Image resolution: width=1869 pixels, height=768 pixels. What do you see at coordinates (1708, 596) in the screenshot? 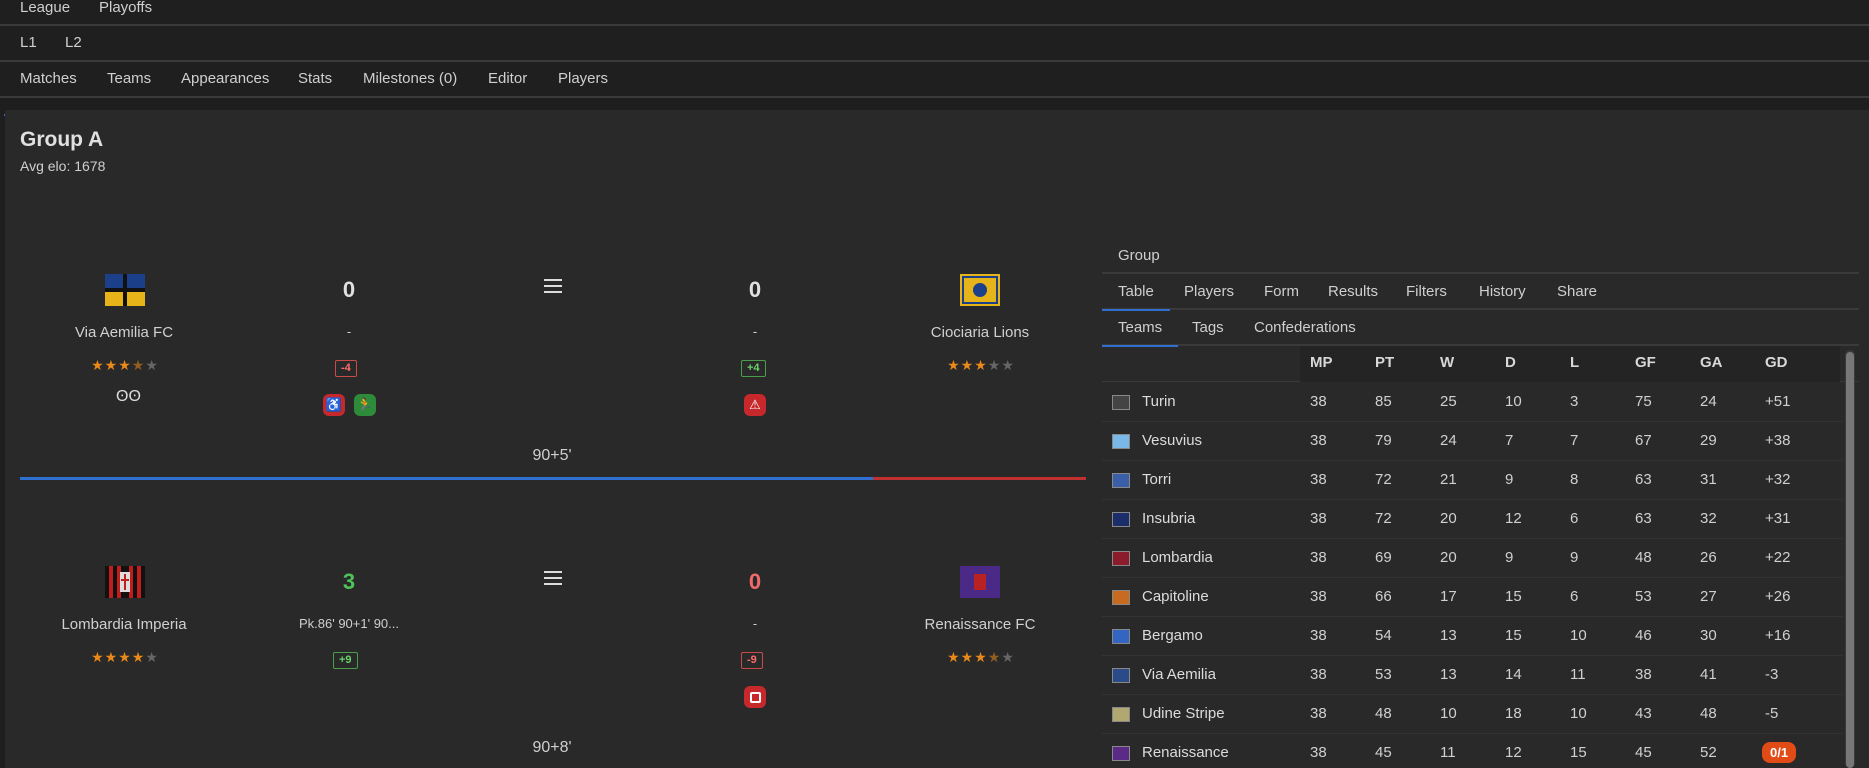
I see `cell-ga: 27` at bounding box center [1708, 596].